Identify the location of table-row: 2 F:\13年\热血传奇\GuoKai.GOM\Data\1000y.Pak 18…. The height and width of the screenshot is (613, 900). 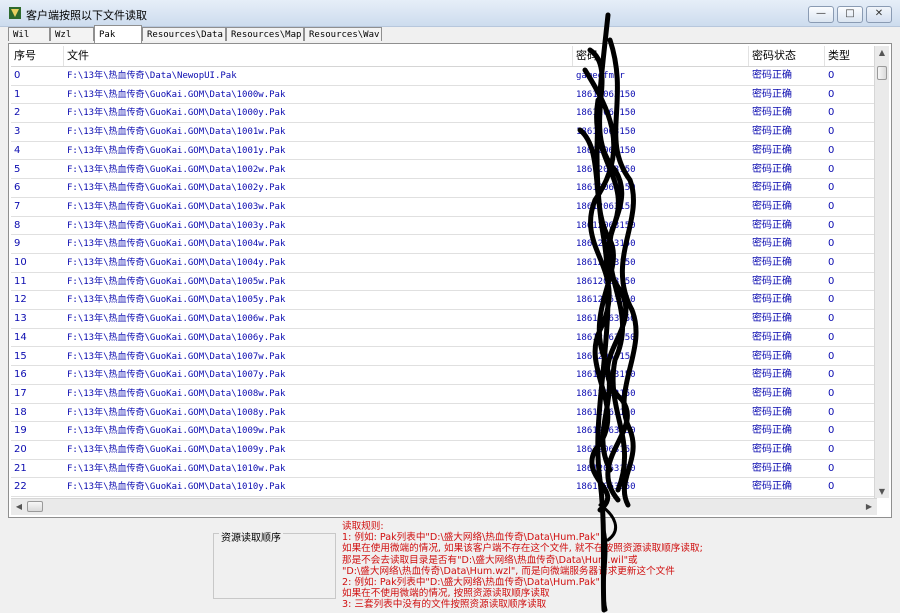
(445, 114).